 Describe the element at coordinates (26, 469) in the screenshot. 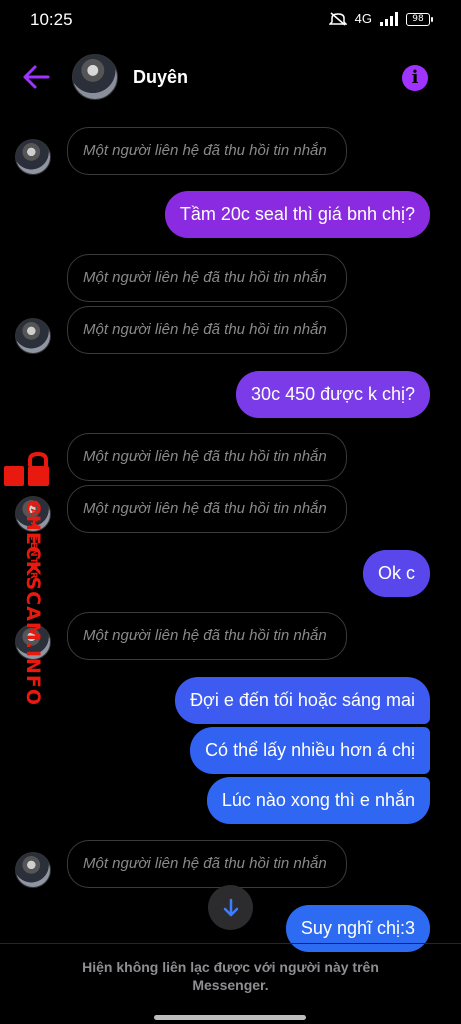

I see `lock-icon` at that location.